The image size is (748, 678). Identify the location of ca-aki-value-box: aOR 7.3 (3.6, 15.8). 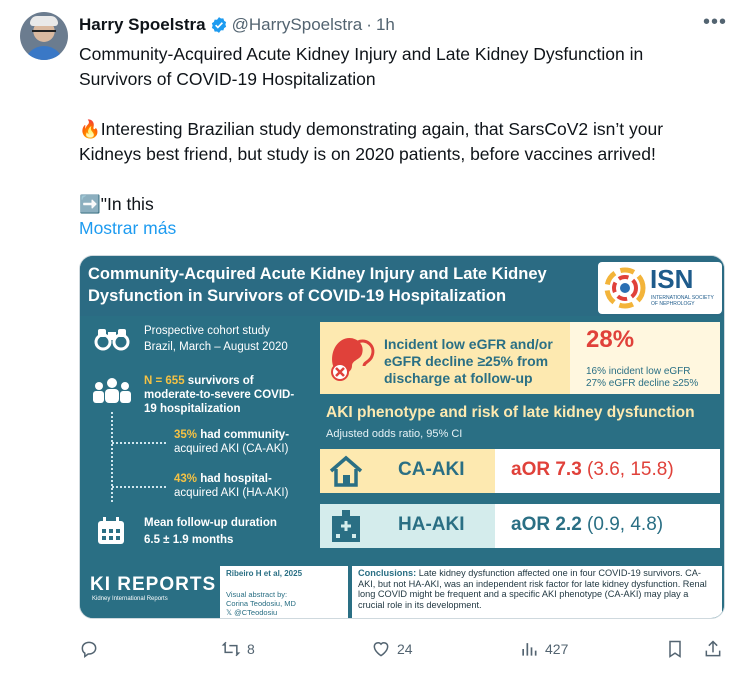
(607, 471).